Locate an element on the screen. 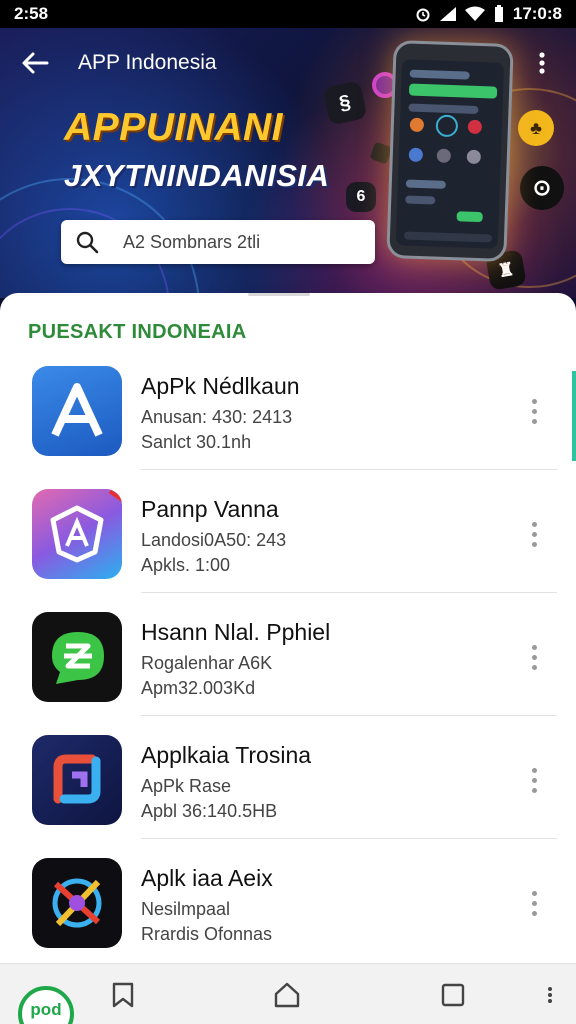 Image resolution: width=576 pixels, height=1024 pixels. back-button is located at coordinates (35, 63).